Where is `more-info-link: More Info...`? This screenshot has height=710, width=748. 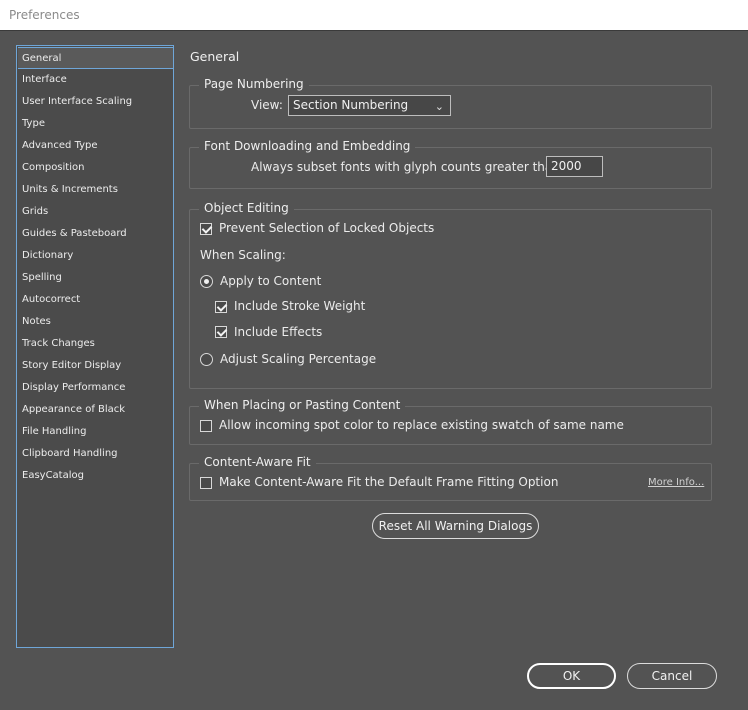
more-info-link: More Info... is located at coordinates (676, 482).